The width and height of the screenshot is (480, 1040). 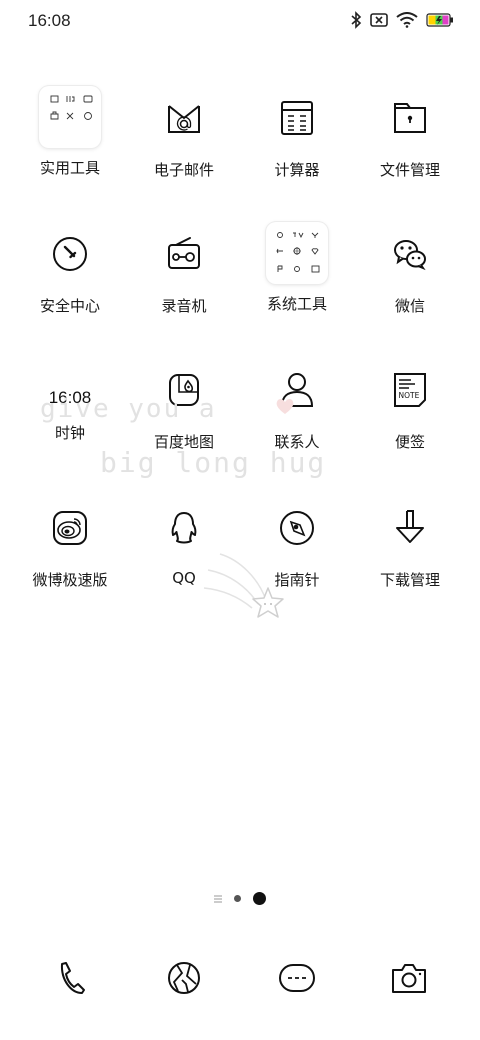 I want to click on sim-off-icon, so click(x=379, y=20).